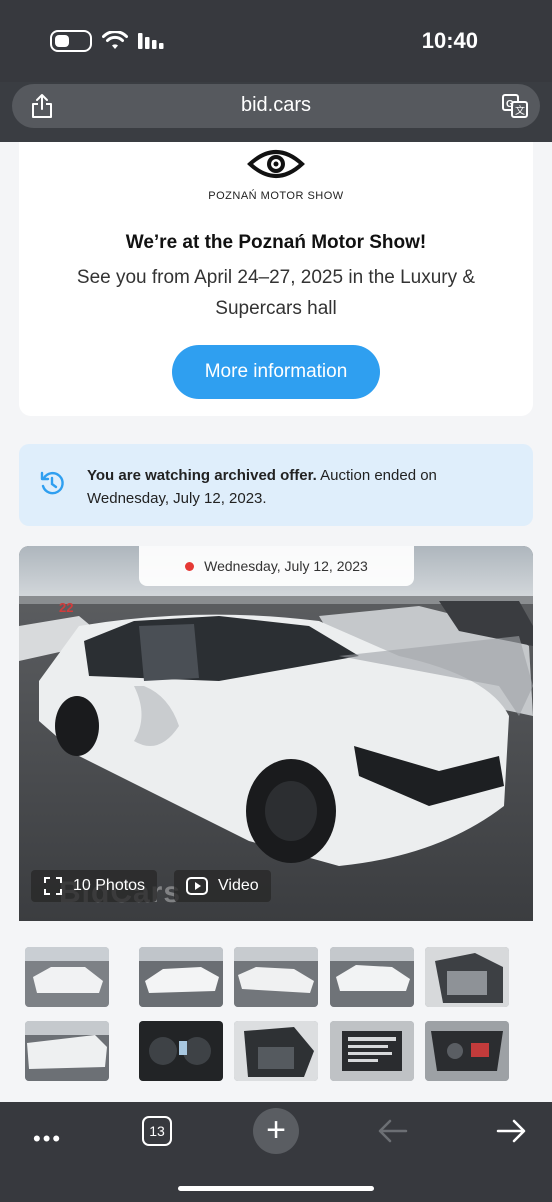 The image size is (552, 1202). I want to click on thumbnail-10-image, so click(467, 1051).